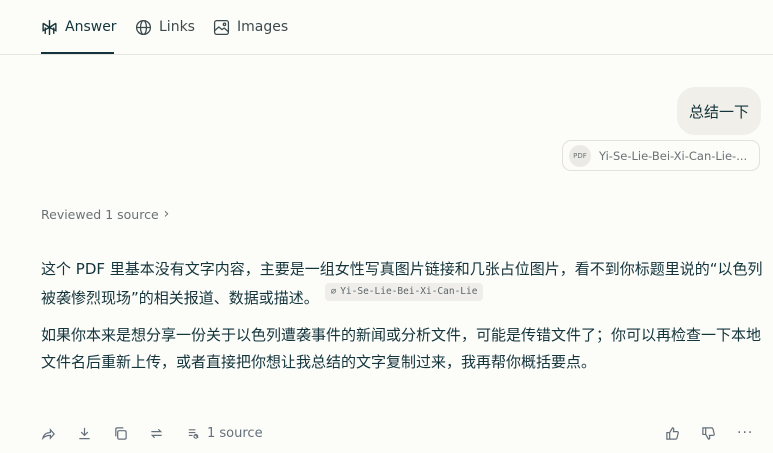 This screenshot has height=453, width=773. Describe the element at coordinates (386, 27) in the screenshot. I see `tab-bar: Answer Links Images` at that location.